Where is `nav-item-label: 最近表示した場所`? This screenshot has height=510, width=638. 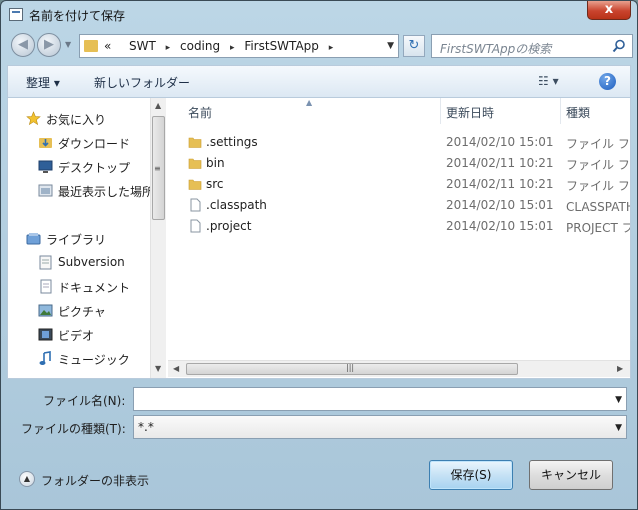
nav-item-label: 最近表示した場所 is located at coordinates (105, 192).